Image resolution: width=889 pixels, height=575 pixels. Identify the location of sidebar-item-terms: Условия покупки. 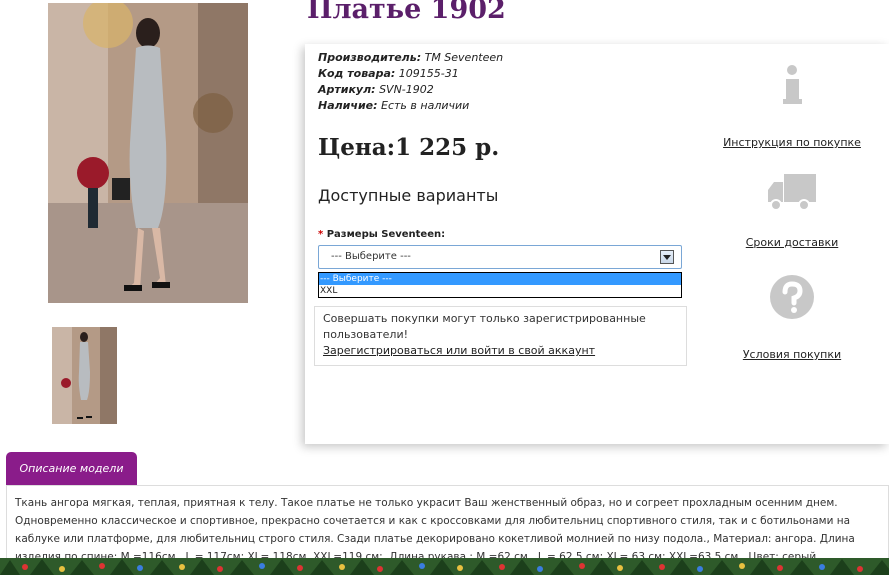
(792, 317).